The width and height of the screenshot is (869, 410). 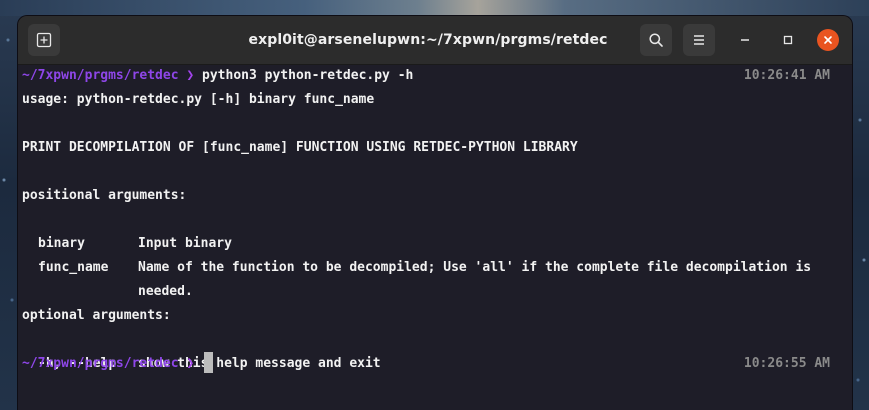 I want to click on search-button, so click(x=656, y=40).